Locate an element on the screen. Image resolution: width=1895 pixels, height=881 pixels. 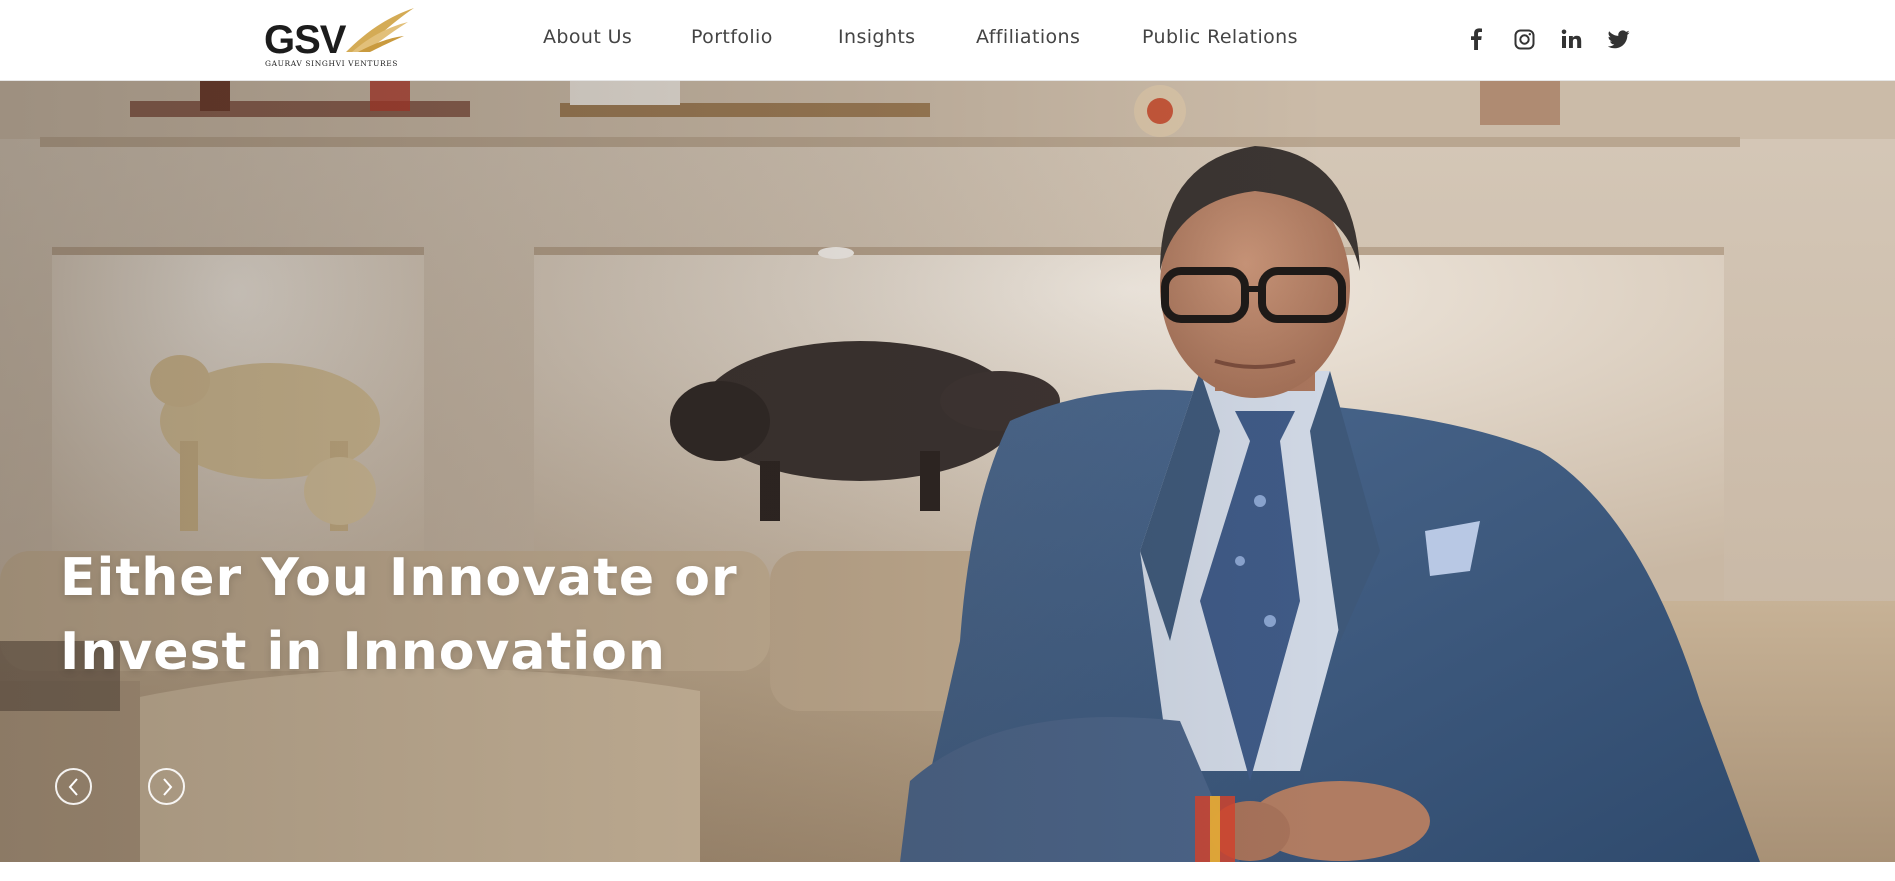
slider-prev-button is located at coordinates (73, 786).